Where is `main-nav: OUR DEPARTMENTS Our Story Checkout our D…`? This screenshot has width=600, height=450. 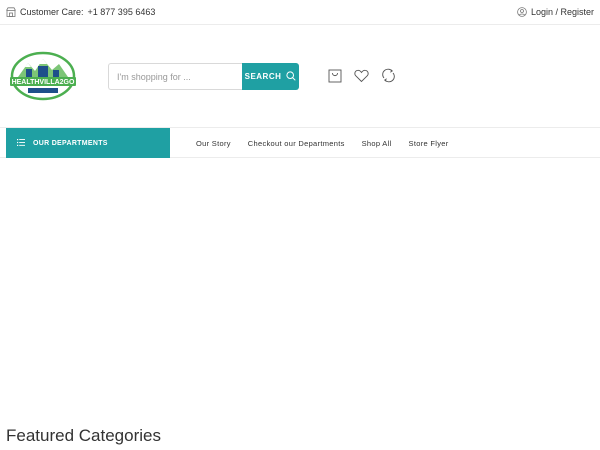
main-nav: OUR DEPARTMENTS Our Story Checkout our D… is located at coordinates (300, 142).